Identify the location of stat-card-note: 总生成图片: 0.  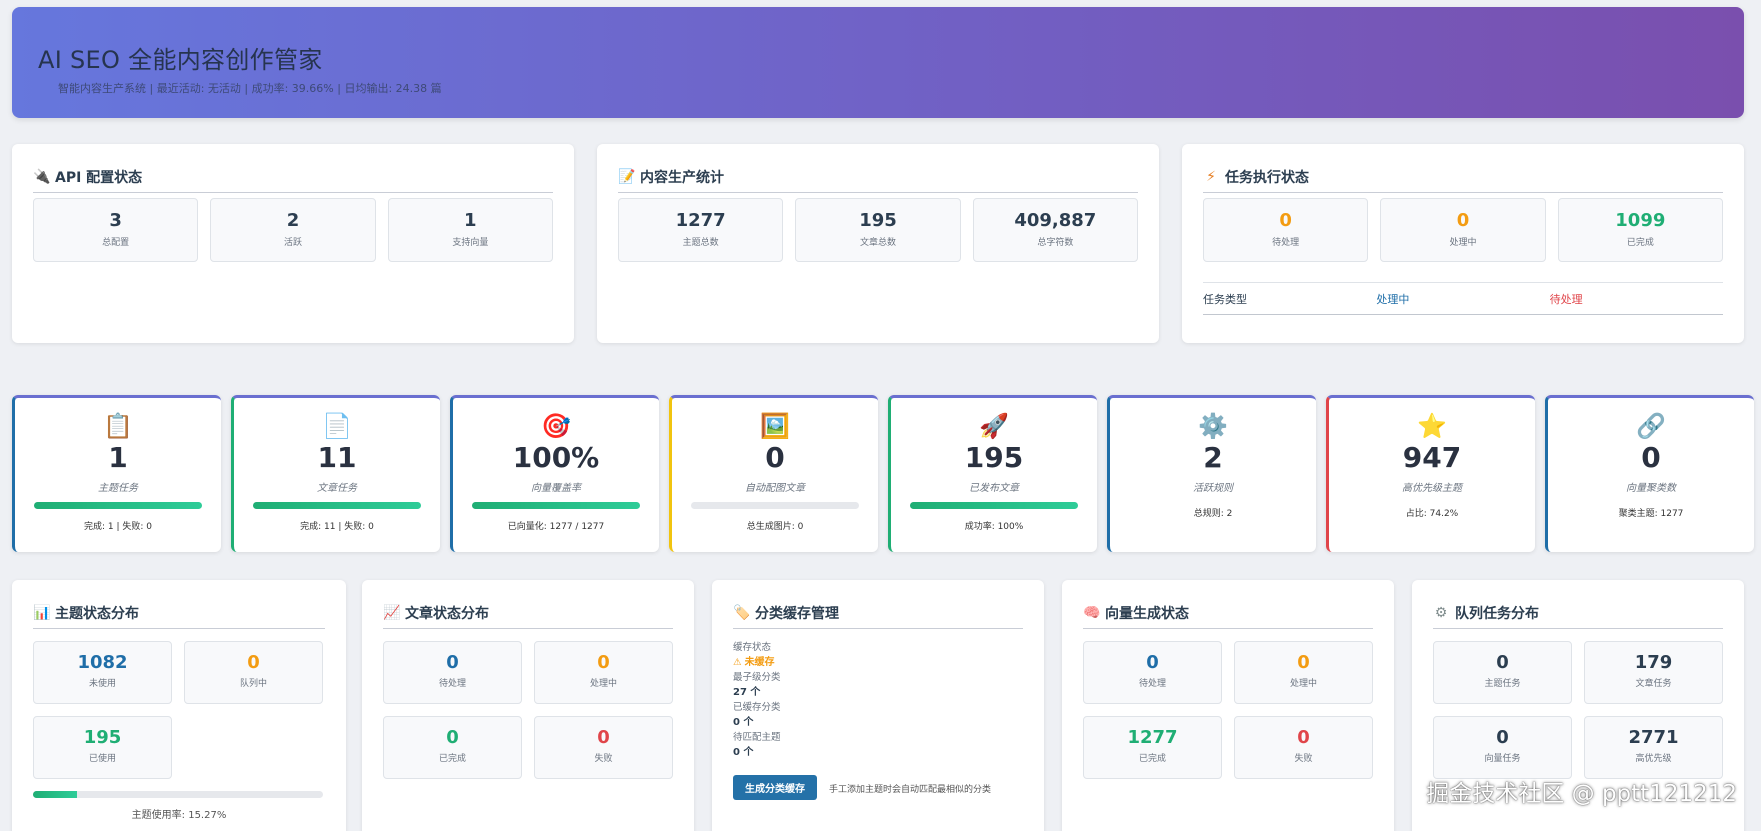
(775, 527).